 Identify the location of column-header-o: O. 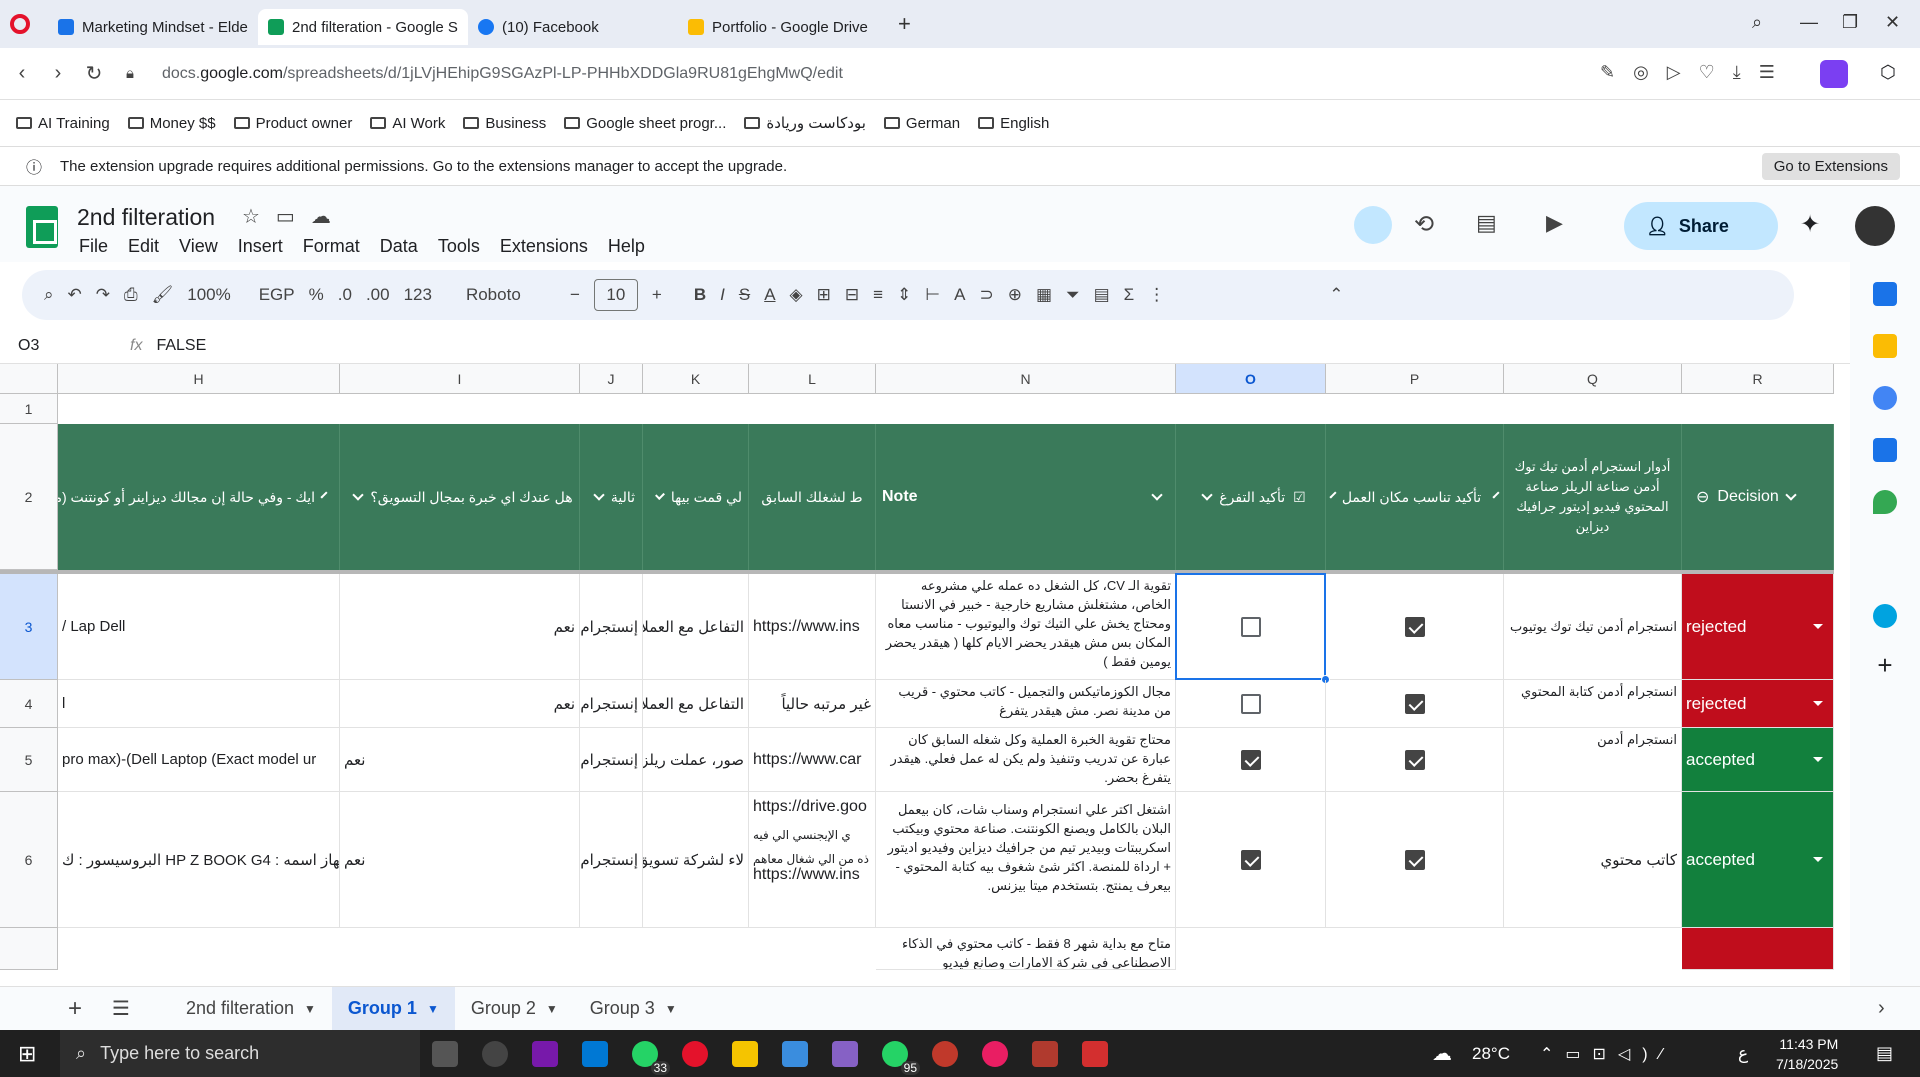
(1251, 379).